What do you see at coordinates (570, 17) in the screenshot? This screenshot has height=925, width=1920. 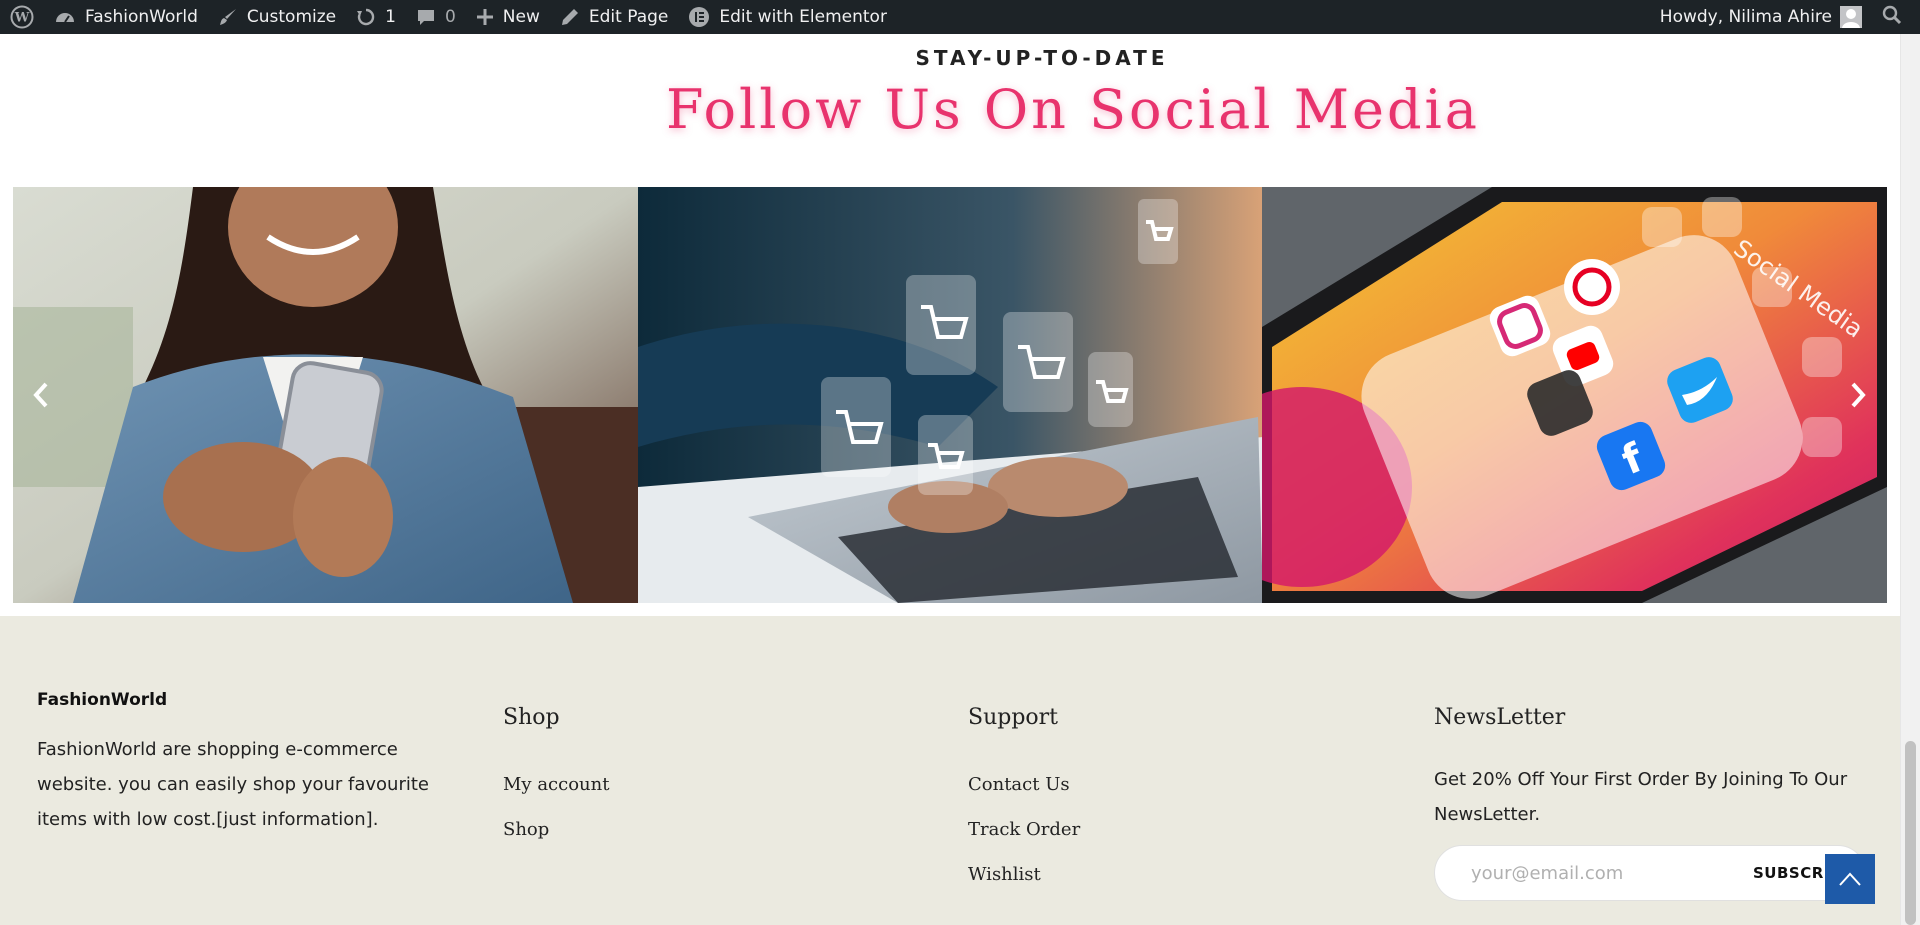 I see `pencil-icon` at bounding box center [570, 17].